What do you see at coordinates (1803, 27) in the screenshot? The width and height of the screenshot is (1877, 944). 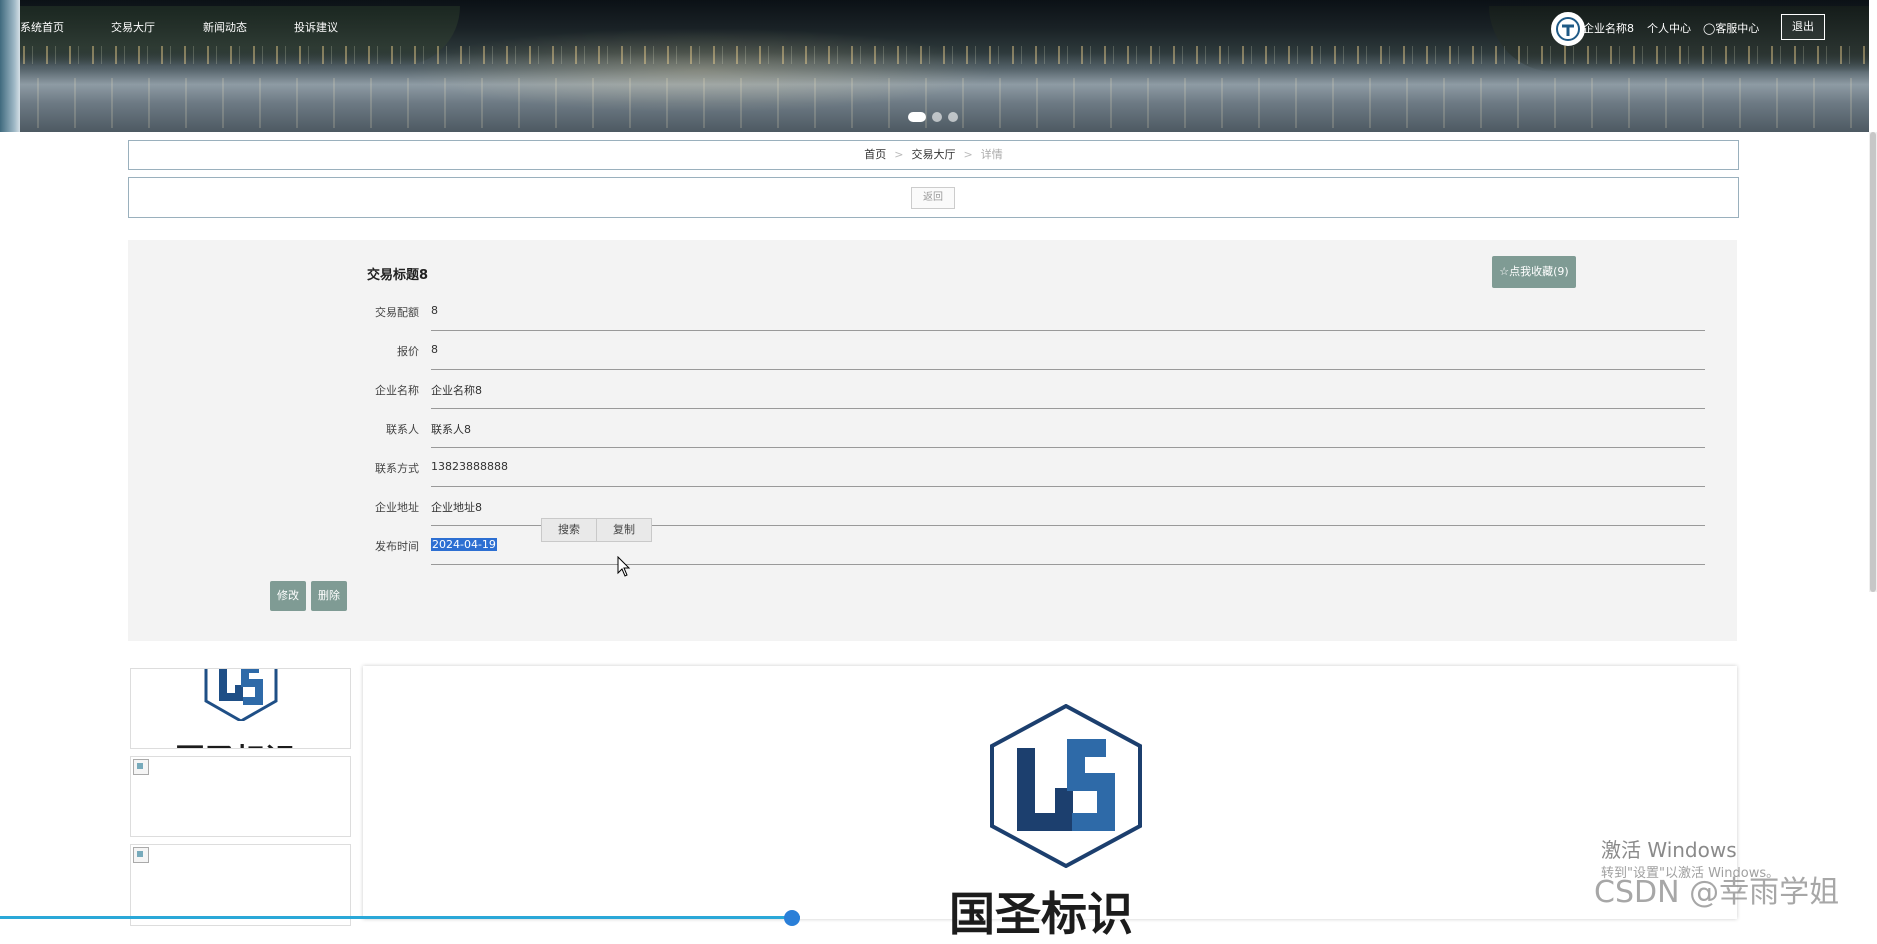 I see `logout-button: 退出` at bounding box center [1803, 27].